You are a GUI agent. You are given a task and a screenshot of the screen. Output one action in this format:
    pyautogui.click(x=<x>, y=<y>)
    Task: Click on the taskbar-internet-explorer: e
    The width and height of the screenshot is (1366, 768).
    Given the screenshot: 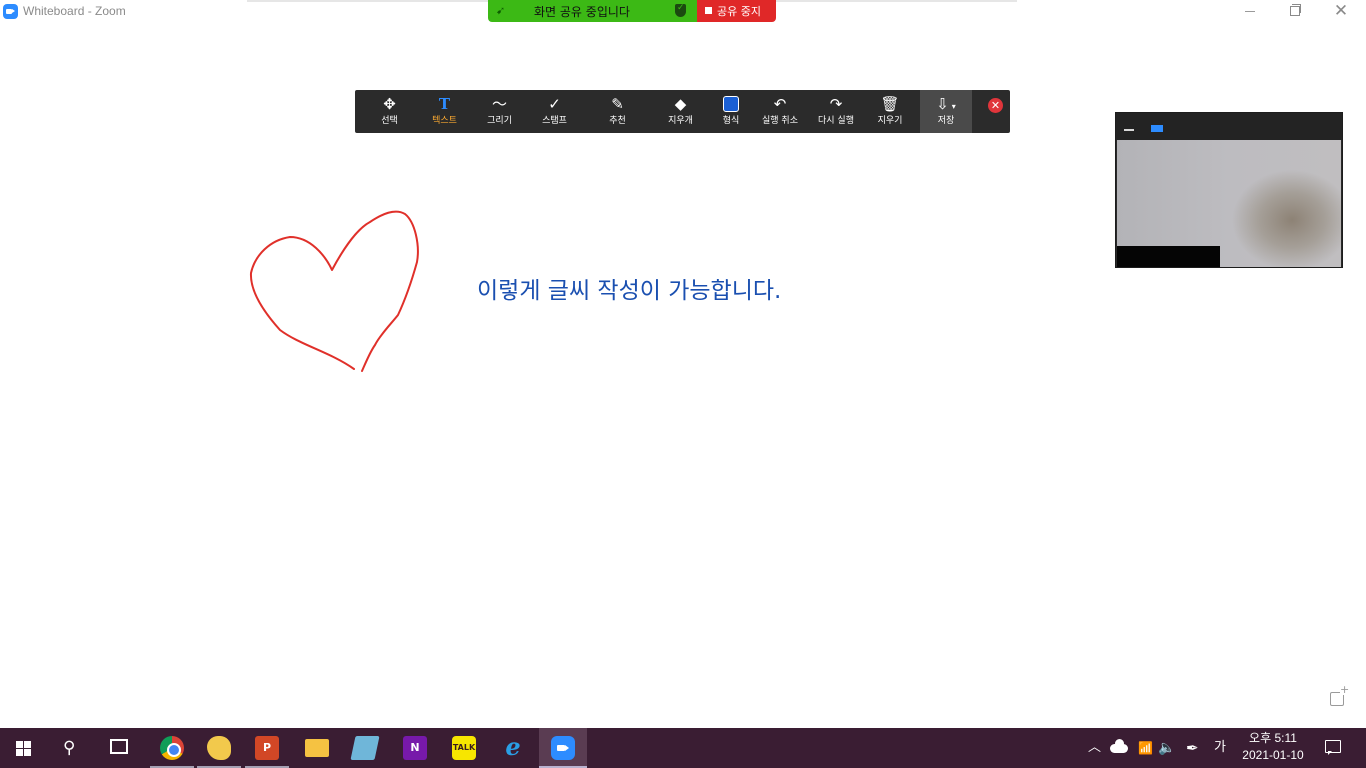 What is the action you would take?
    pyautogui.click(x=513, y=748)
    